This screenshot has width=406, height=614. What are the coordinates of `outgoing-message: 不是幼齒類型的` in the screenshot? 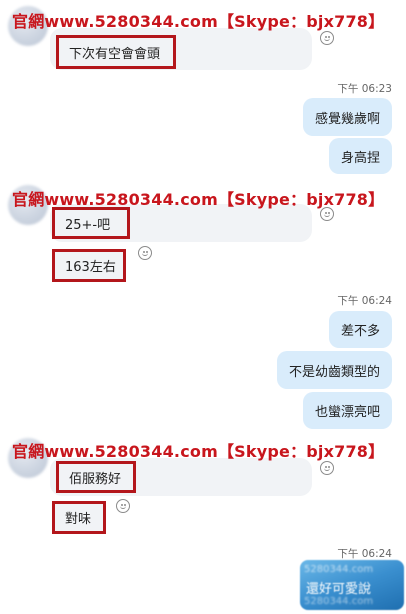 It's located at (334, 370).